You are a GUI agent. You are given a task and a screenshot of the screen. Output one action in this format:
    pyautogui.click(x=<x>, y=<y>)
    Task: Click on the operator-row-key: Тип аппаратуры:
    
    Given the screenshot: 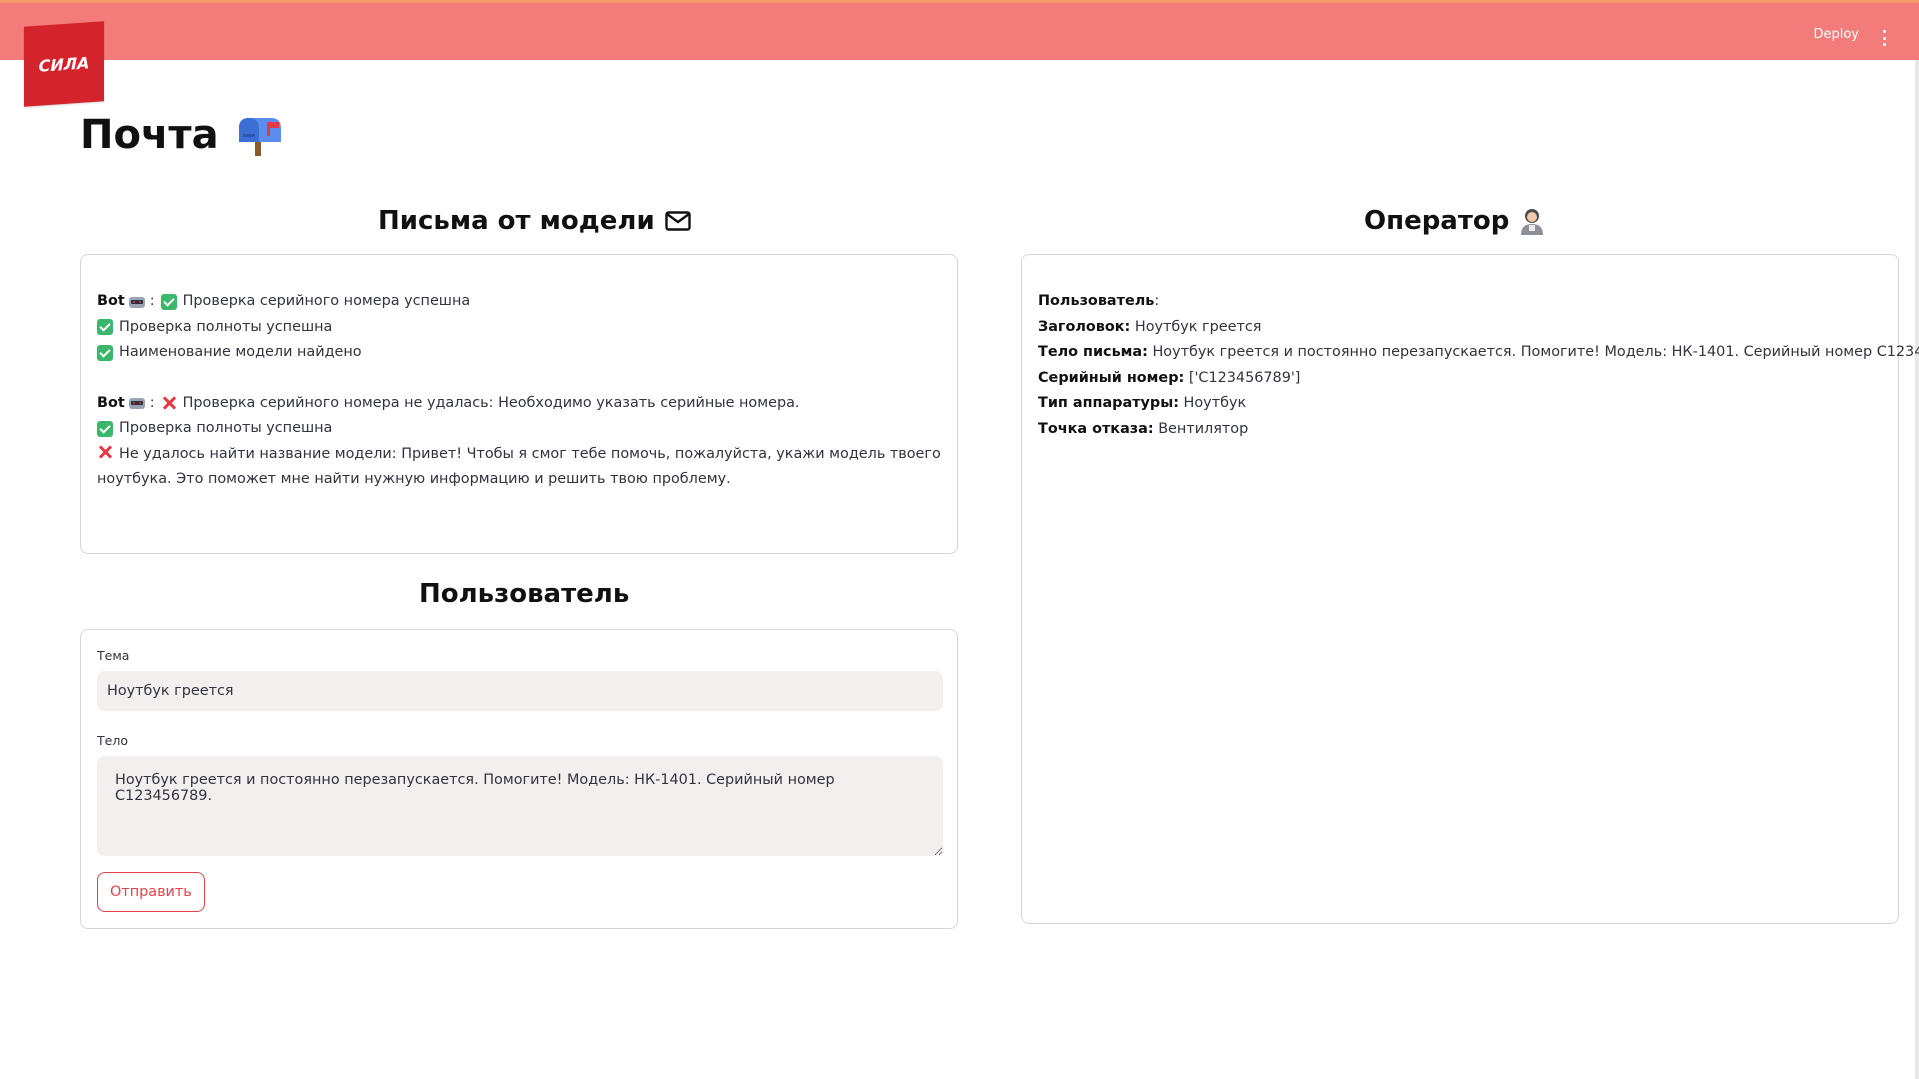 What is the action you would take?
    pyautogui.click(x=1108, y=403)
    